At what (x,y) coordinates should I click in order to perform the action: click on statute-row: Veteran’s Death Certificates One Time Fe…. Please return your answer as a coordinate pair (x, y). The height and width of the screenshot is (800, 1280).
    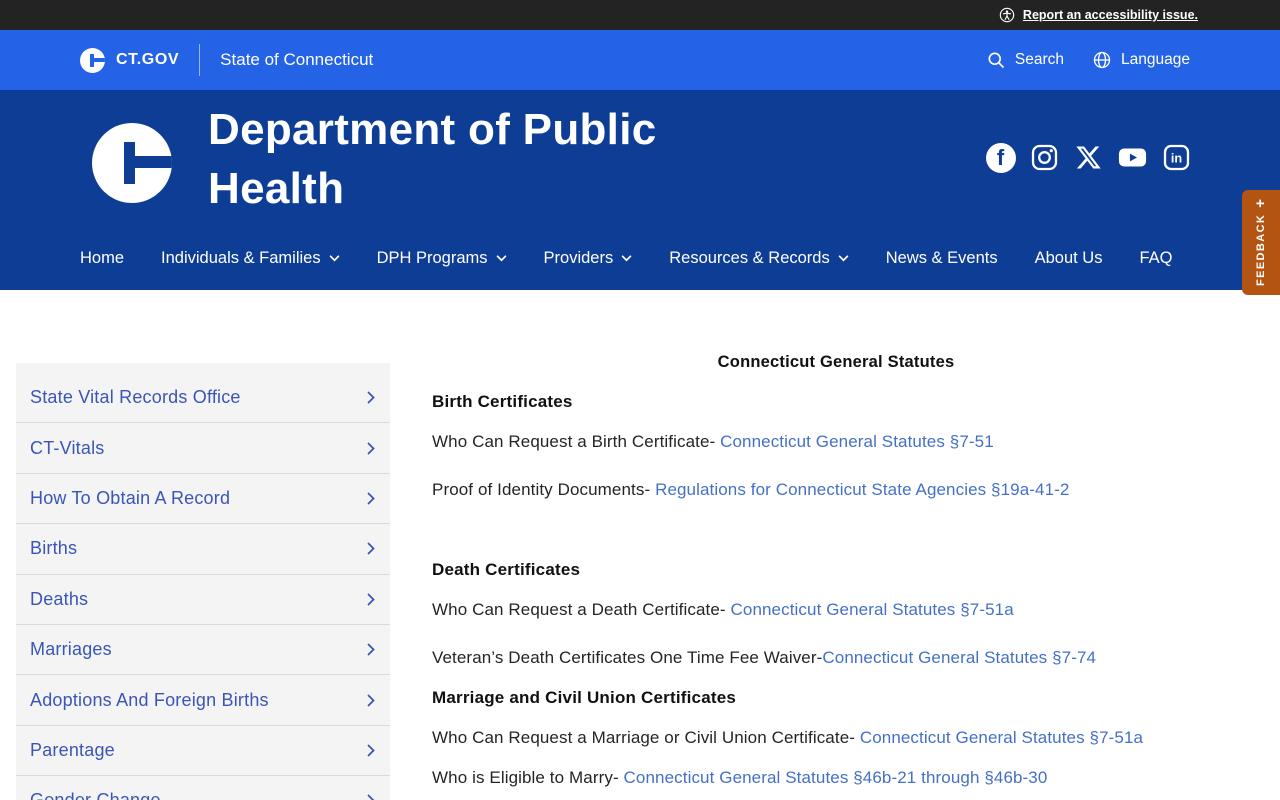
    Looking at the image, I should click on (836, 658).